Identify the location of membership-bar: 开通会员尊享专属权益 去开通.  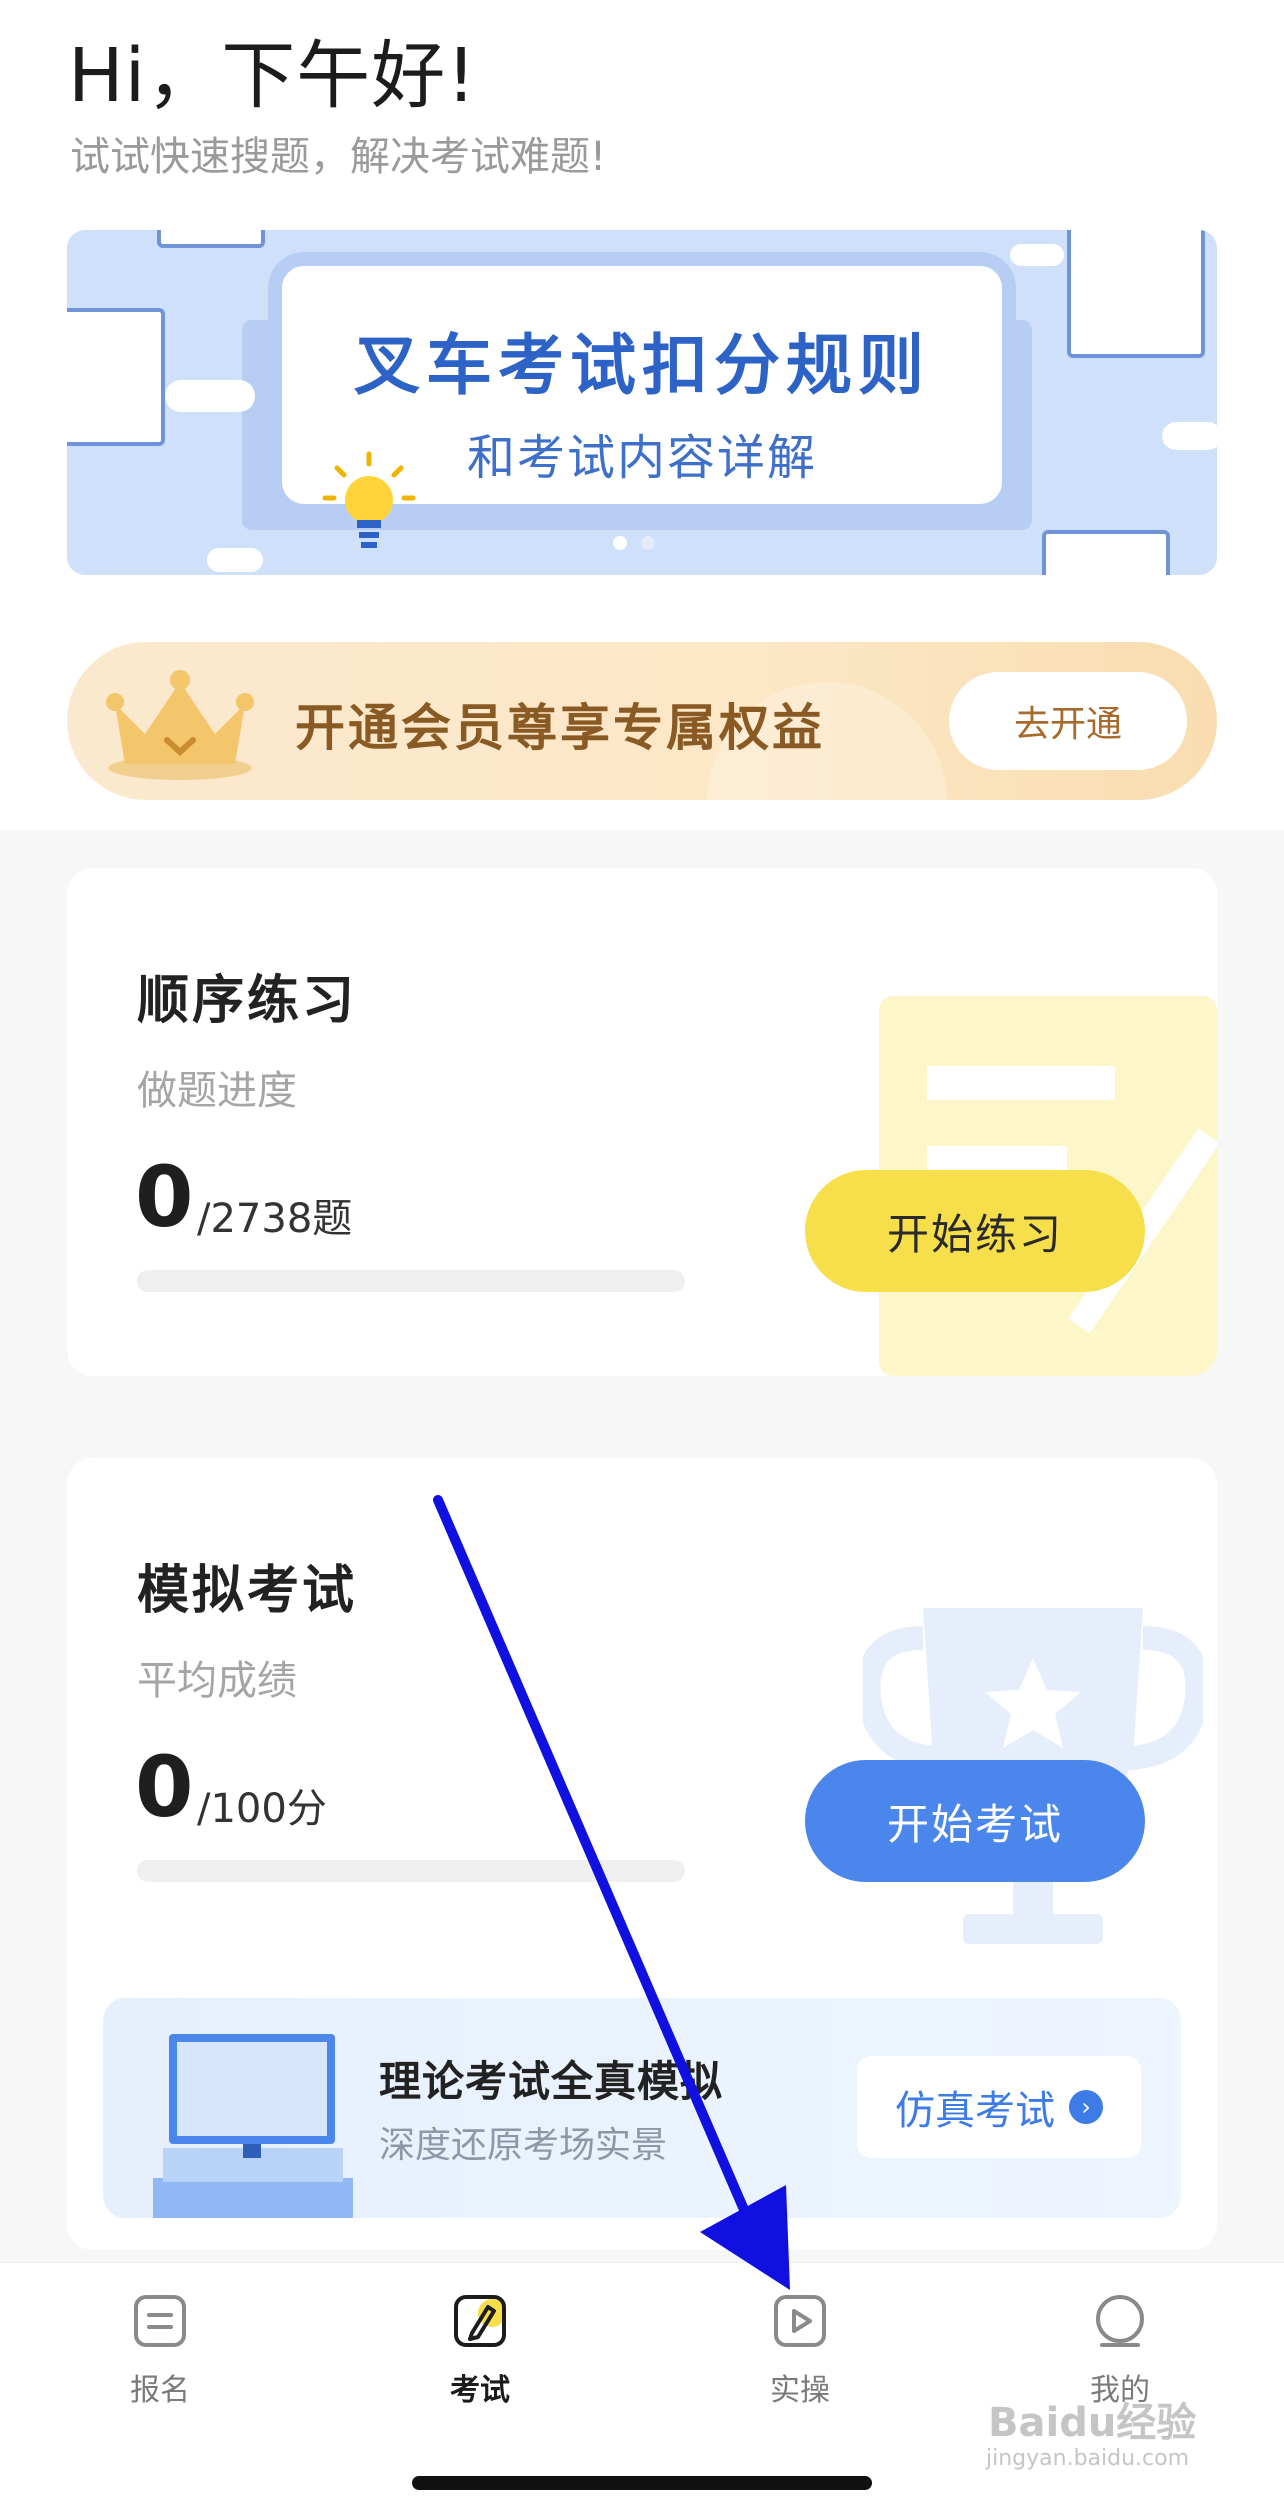
(642, 721).